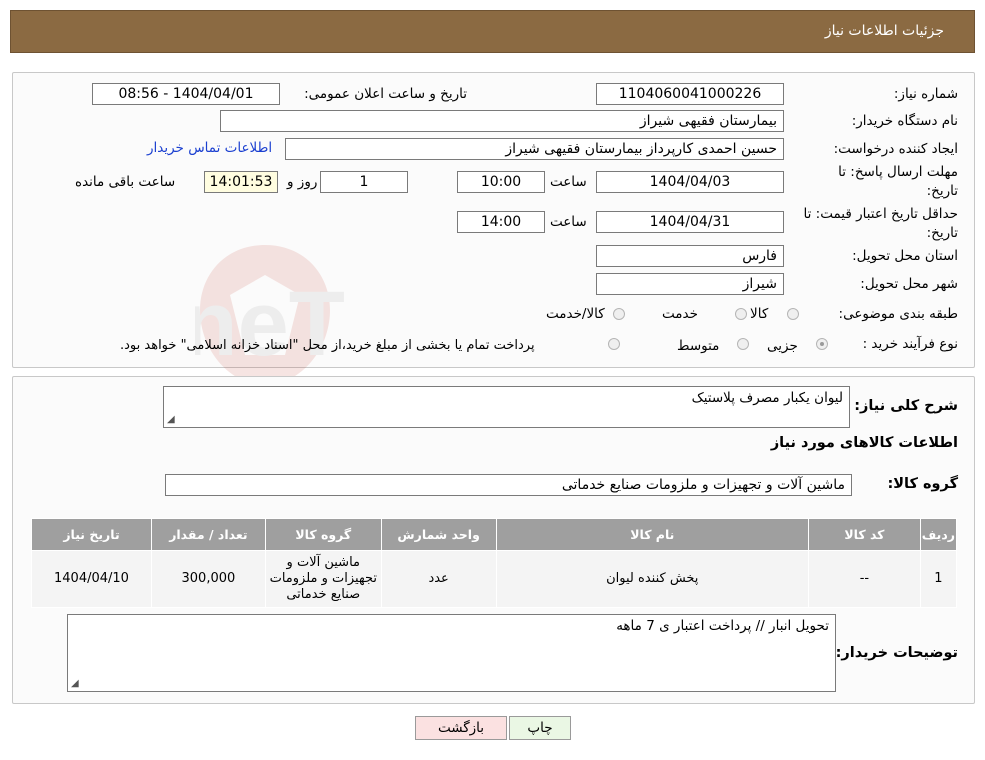 This screenshot has width=985, height=760. What do you see at coordinates (680, 314) in the screenshot?
I see `category-option-service: خدمت` at bounding box center [680, 314].